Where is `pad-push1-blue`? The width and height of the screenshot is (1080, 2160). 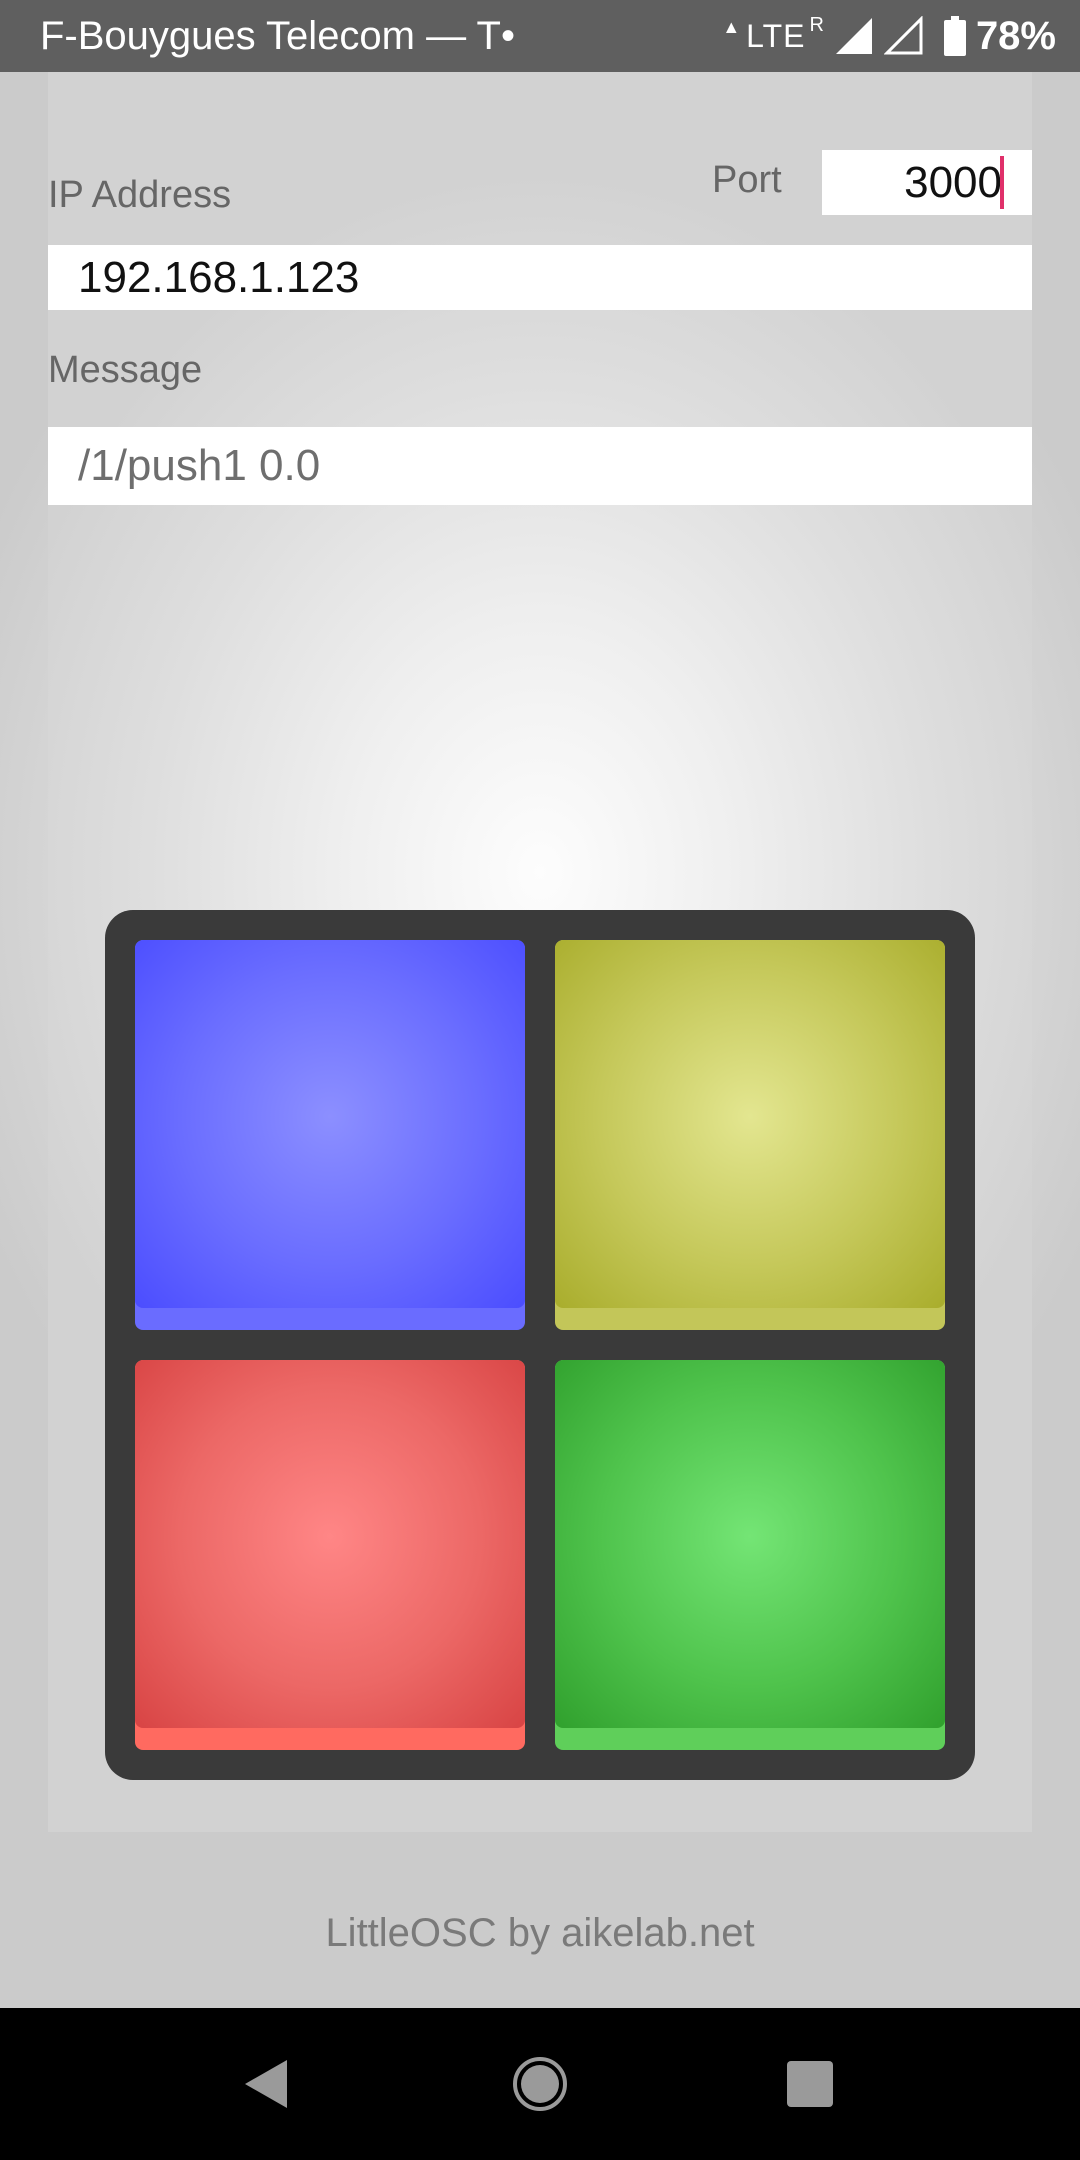 pad-push1-blue is located at coordinates (330, 1135).